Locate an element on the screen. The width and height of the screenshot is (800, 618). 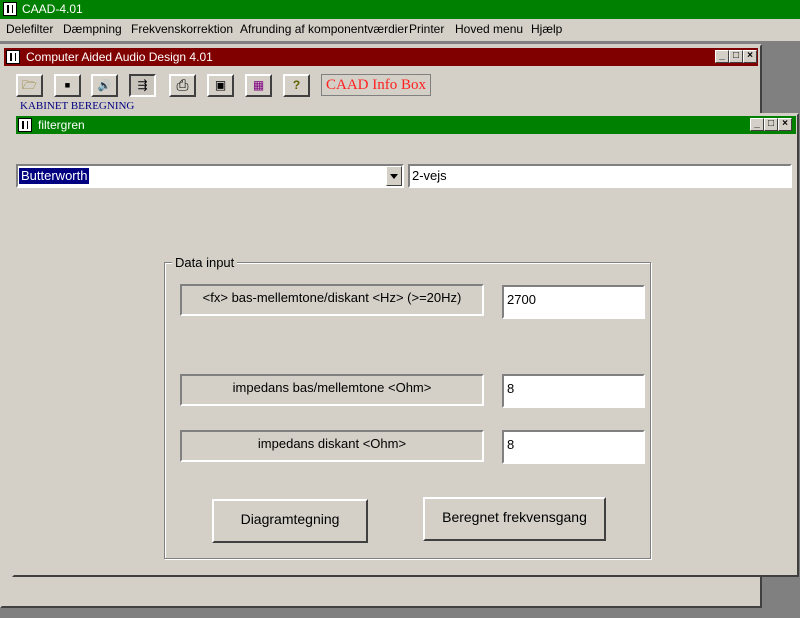
printer-icon: ⎙ is located at coordinates (182, 85).